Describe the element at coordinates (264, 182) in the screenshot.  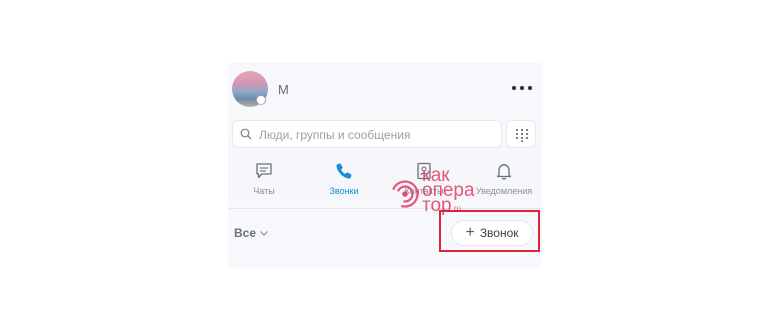
I see `tab-chats: Чаты` at that location.